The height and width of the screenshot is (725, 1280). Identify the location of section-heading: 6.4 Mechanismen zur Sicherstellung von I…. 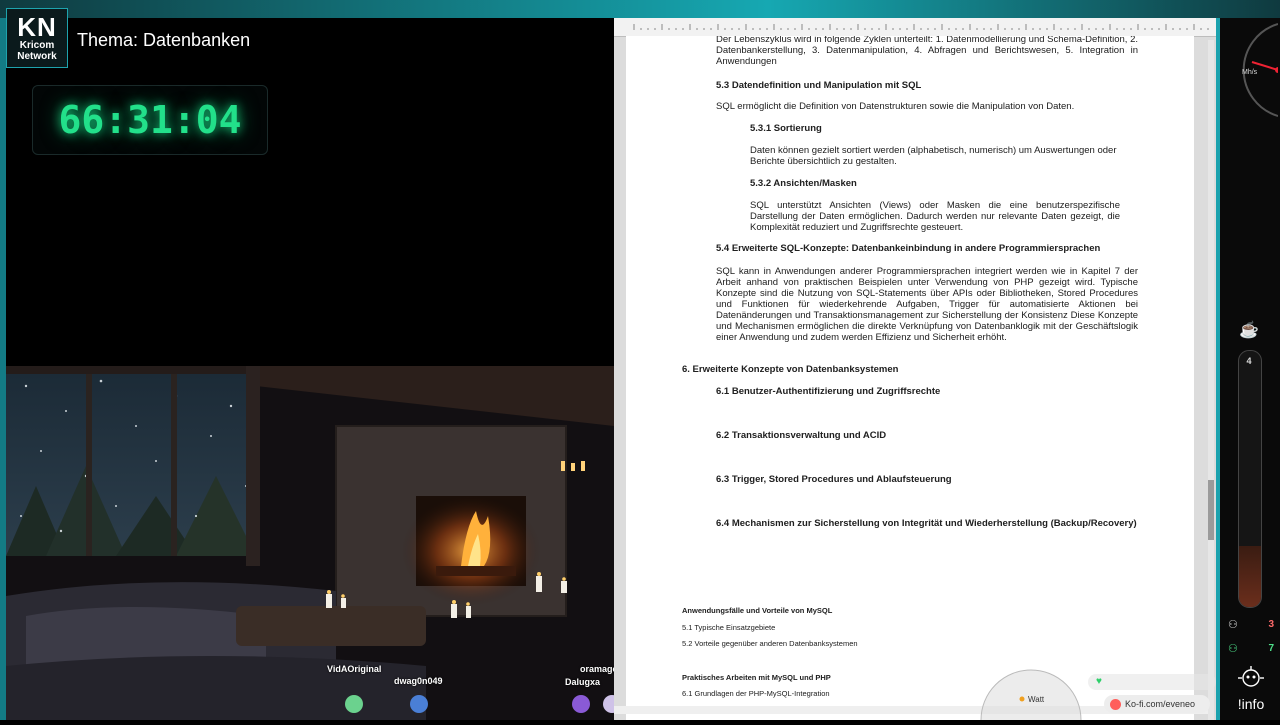
(926, 523).